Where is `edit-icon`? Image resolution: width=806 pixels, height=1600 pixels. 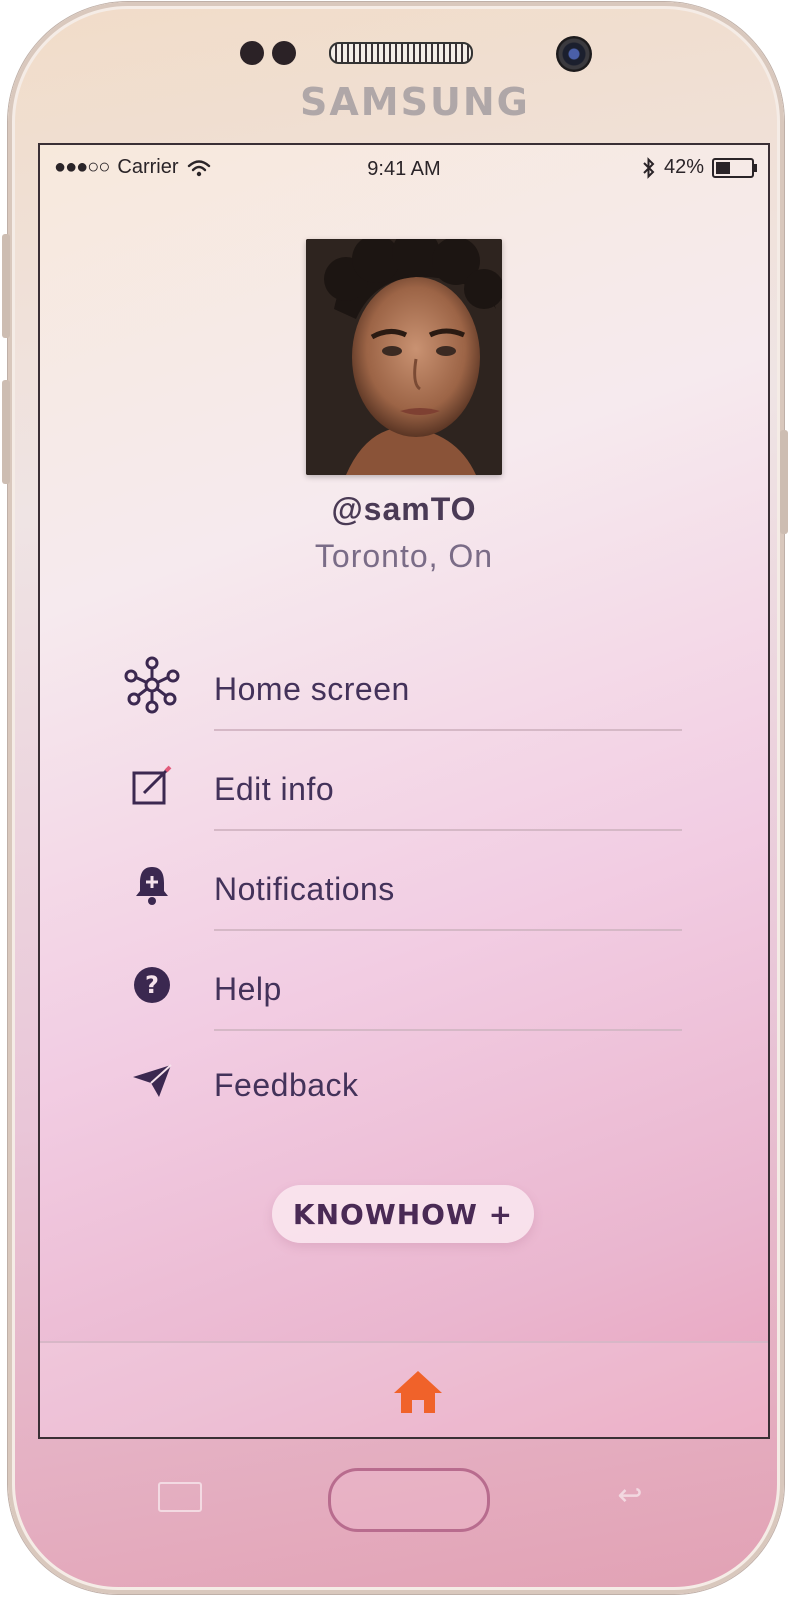
edit-icon is located at coordinates (152, 785).